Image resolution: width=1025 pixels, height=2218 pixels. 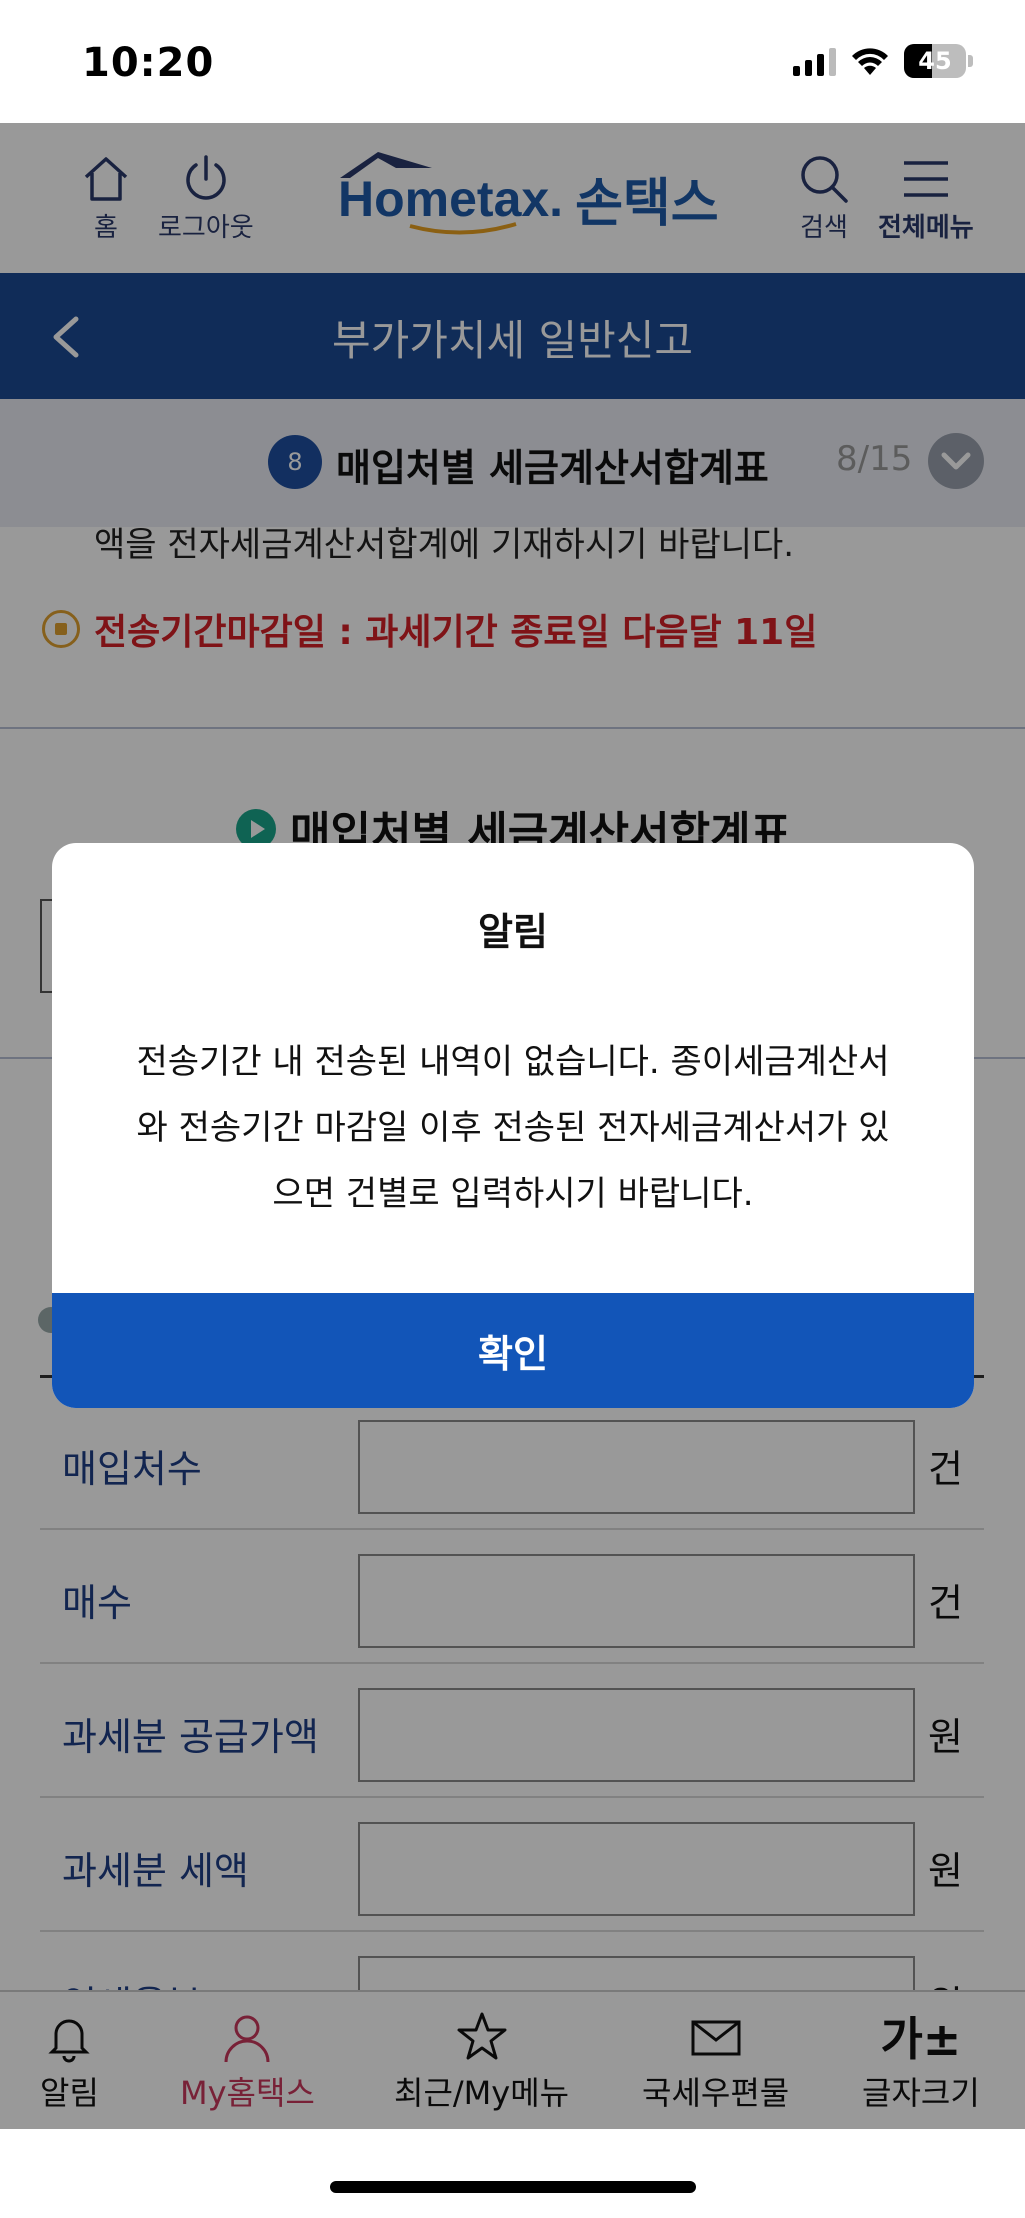 I want to click on wifi-icon, so click(x=870, y=61).